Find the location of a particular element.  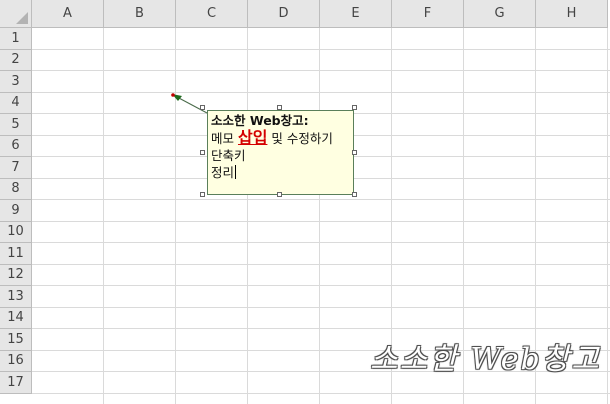

row-header-11: 11 is located at coordinates (16, 254).